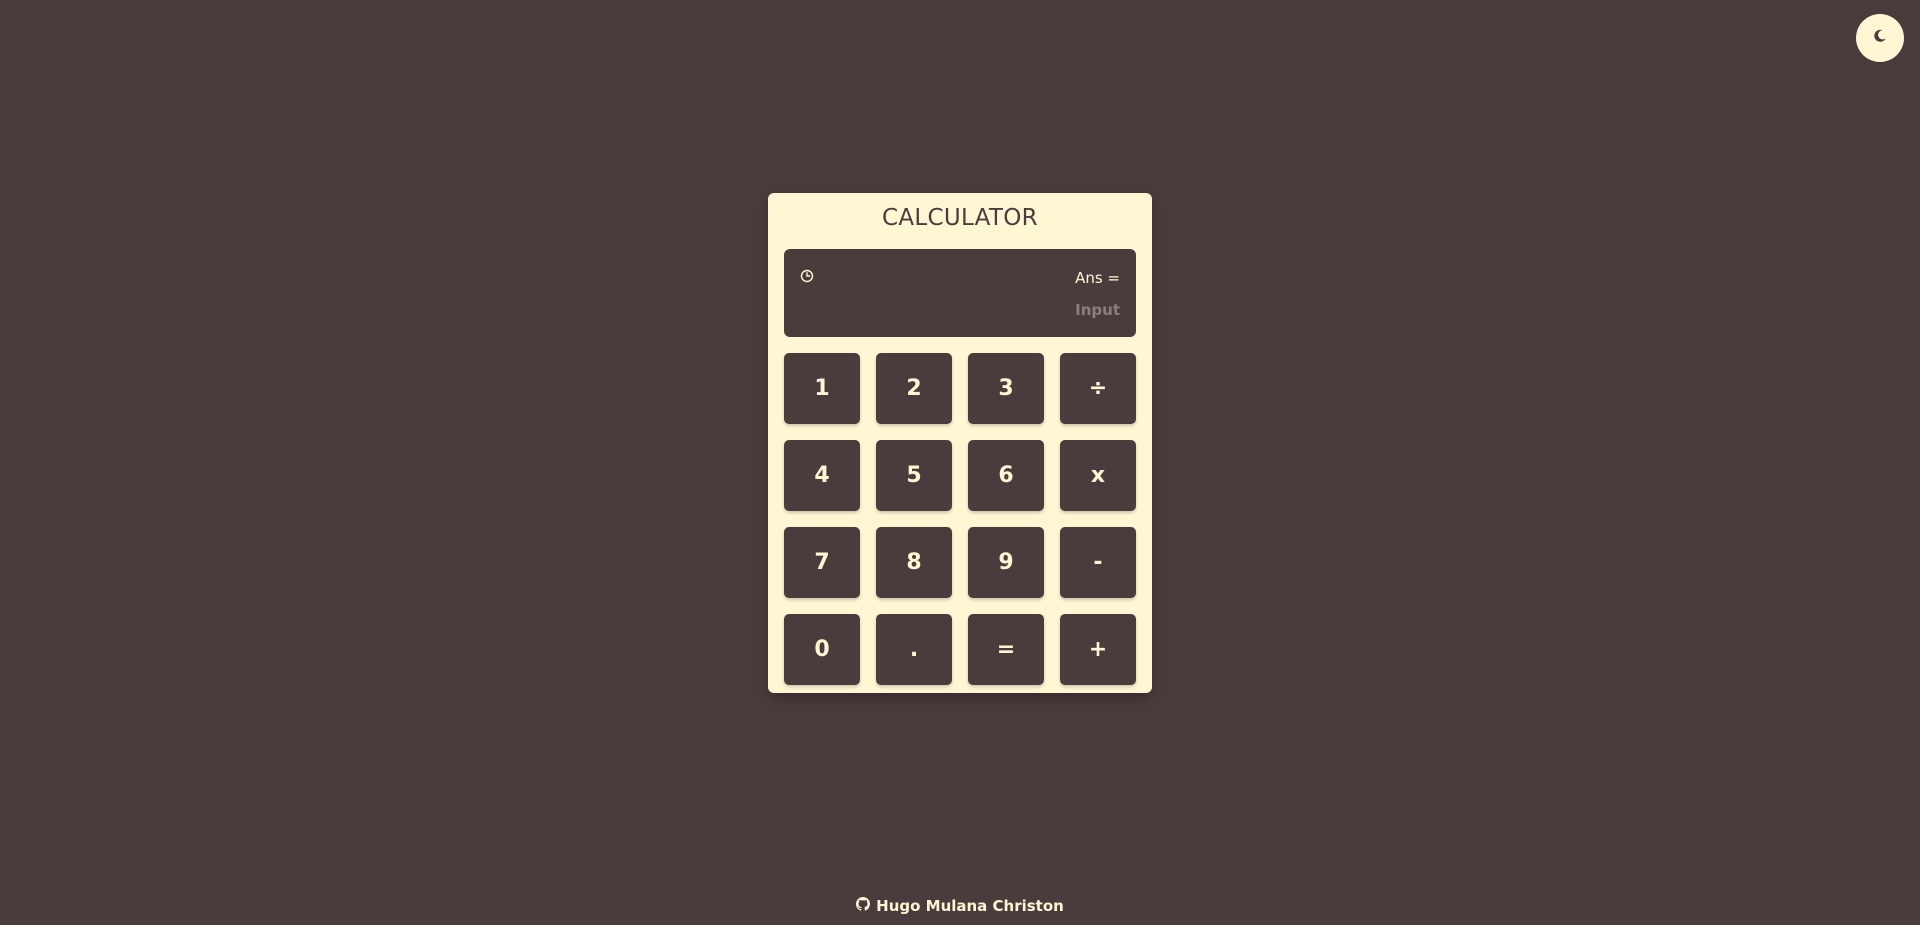  Describe the element at coordinates (1098, 562) in the screenshot. I see `key-subtract: -` at that location.